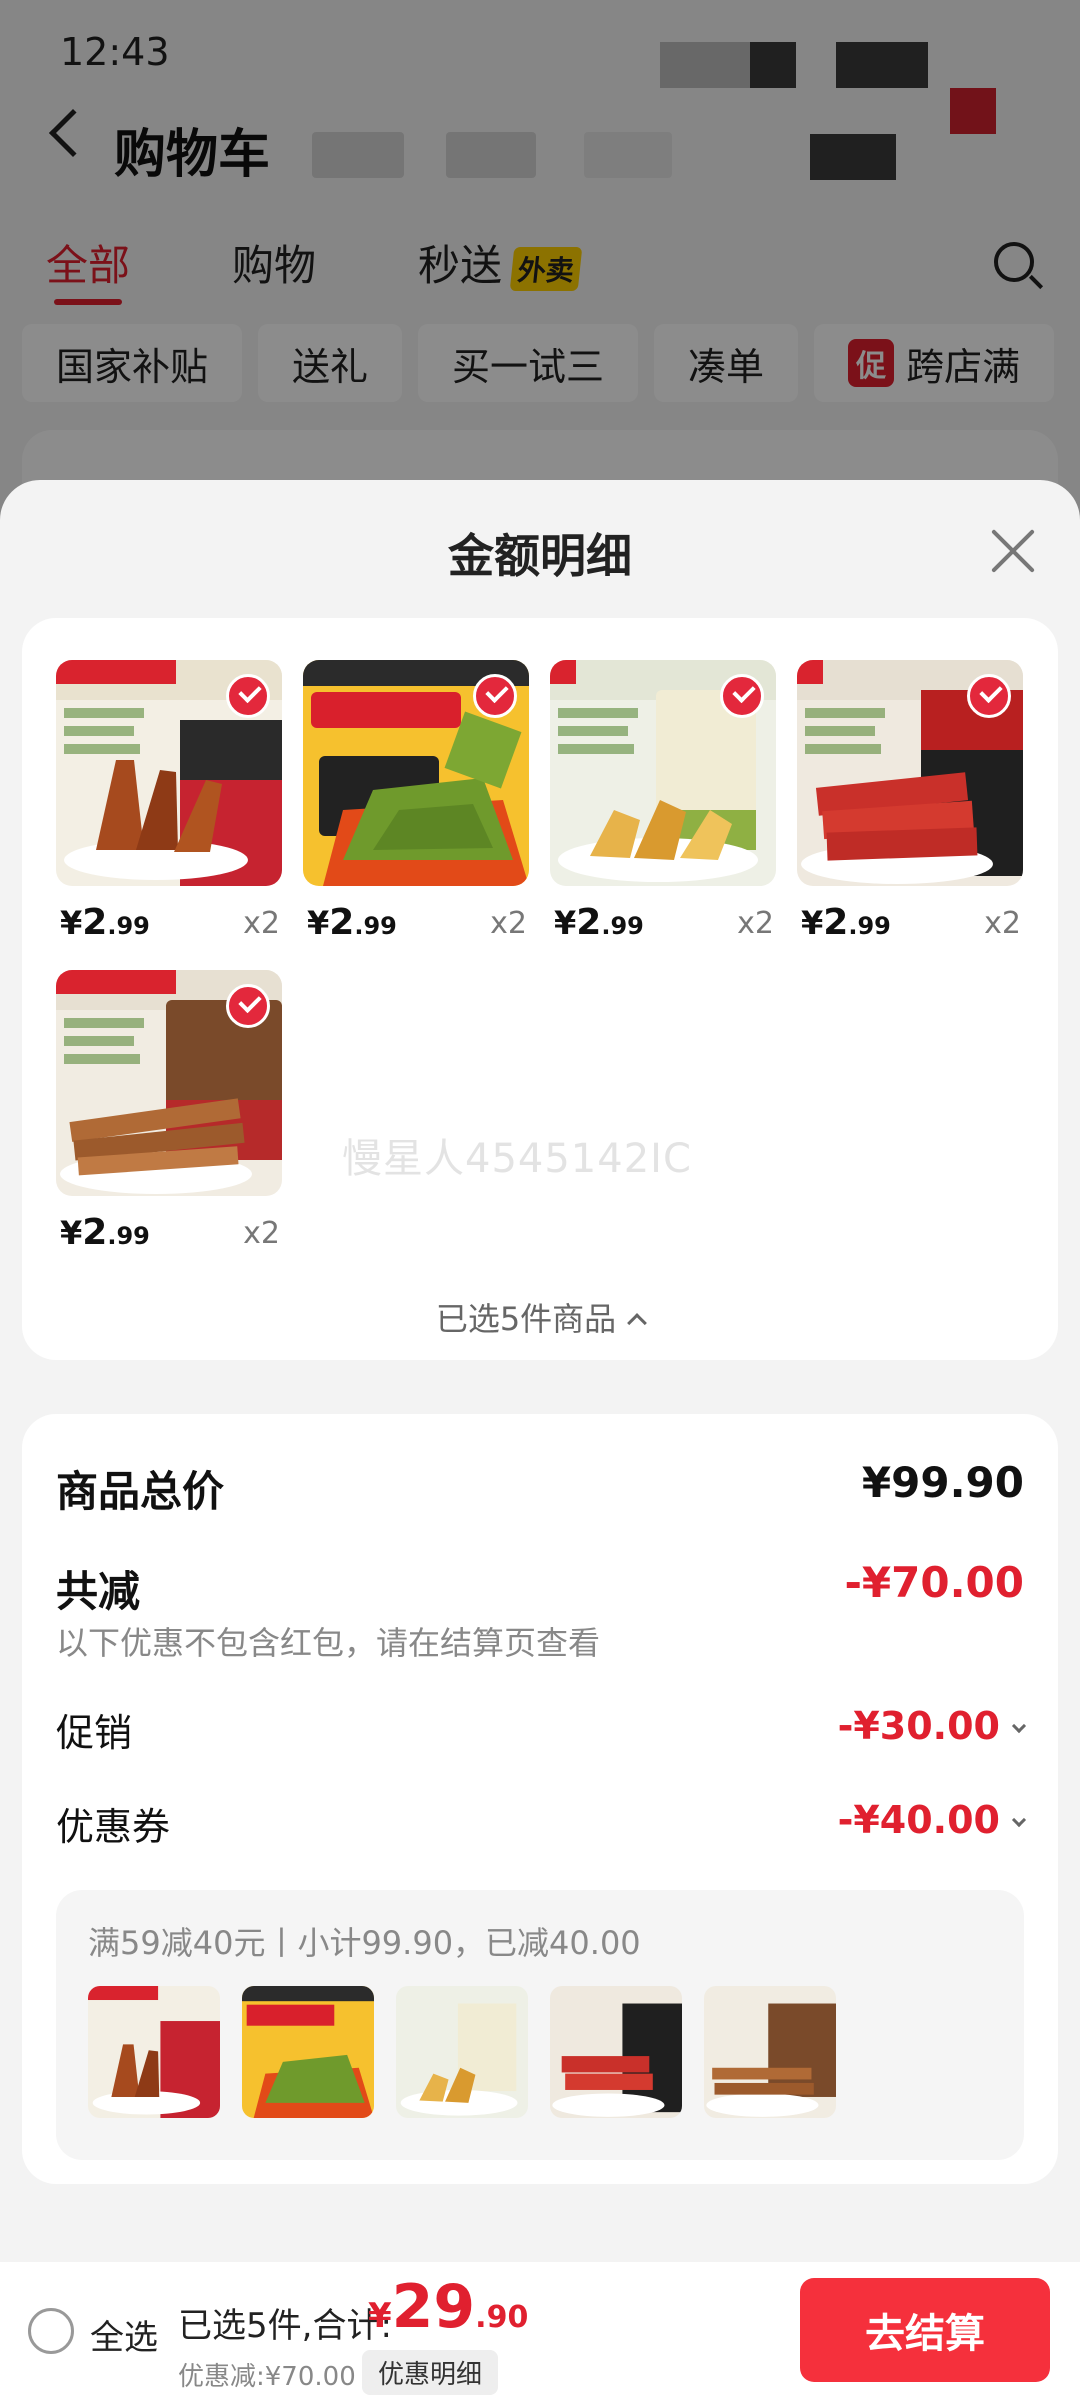  What do you see at coordinates (932, 1726) in the screenshot?
I see `promotion-row: -¥30.00` at bounding box center [932, 1726].